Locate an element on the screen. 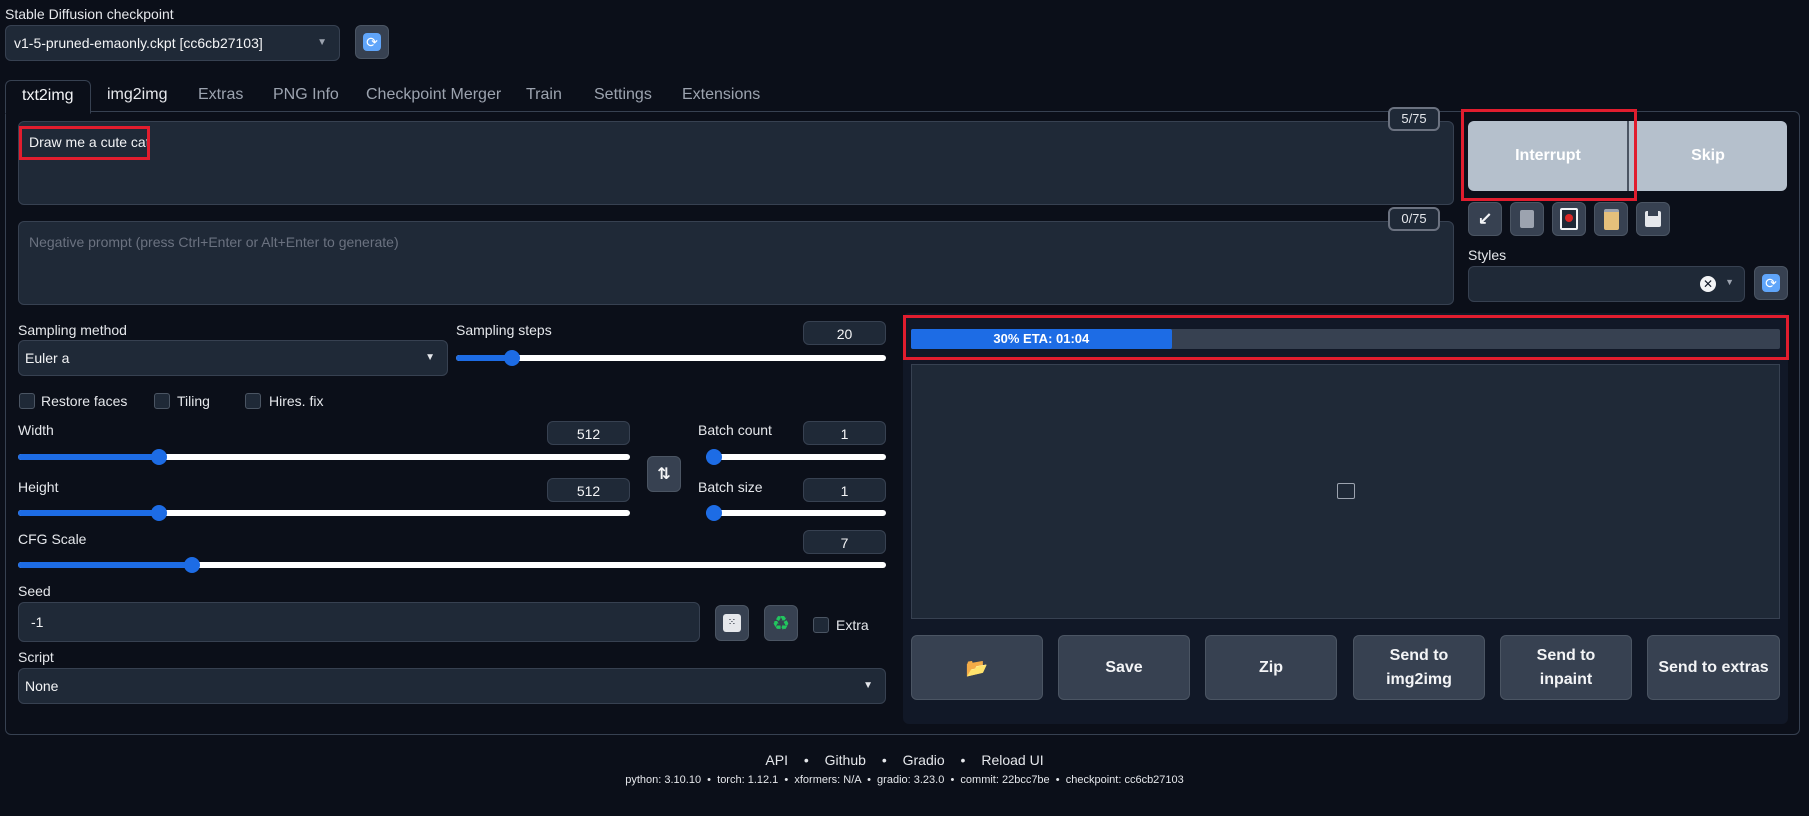 The height and width of the screenshot is (816, 1809). width-input: 512 is located at coordinates (588, 433).